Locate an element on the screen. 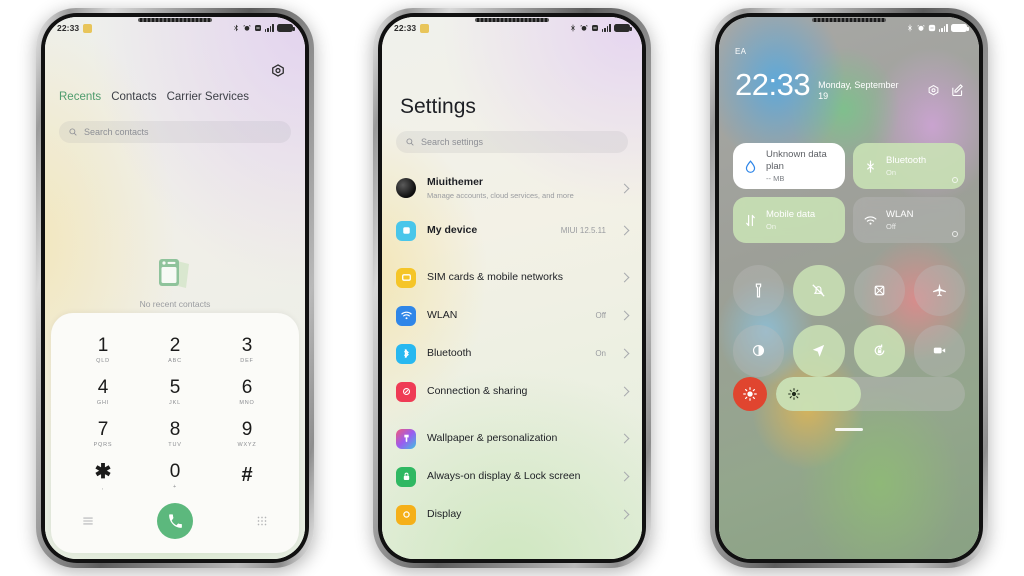 The width and height of the screenshot is (1024, 576). bluetooth-icon is located at coordinates (909, 28).